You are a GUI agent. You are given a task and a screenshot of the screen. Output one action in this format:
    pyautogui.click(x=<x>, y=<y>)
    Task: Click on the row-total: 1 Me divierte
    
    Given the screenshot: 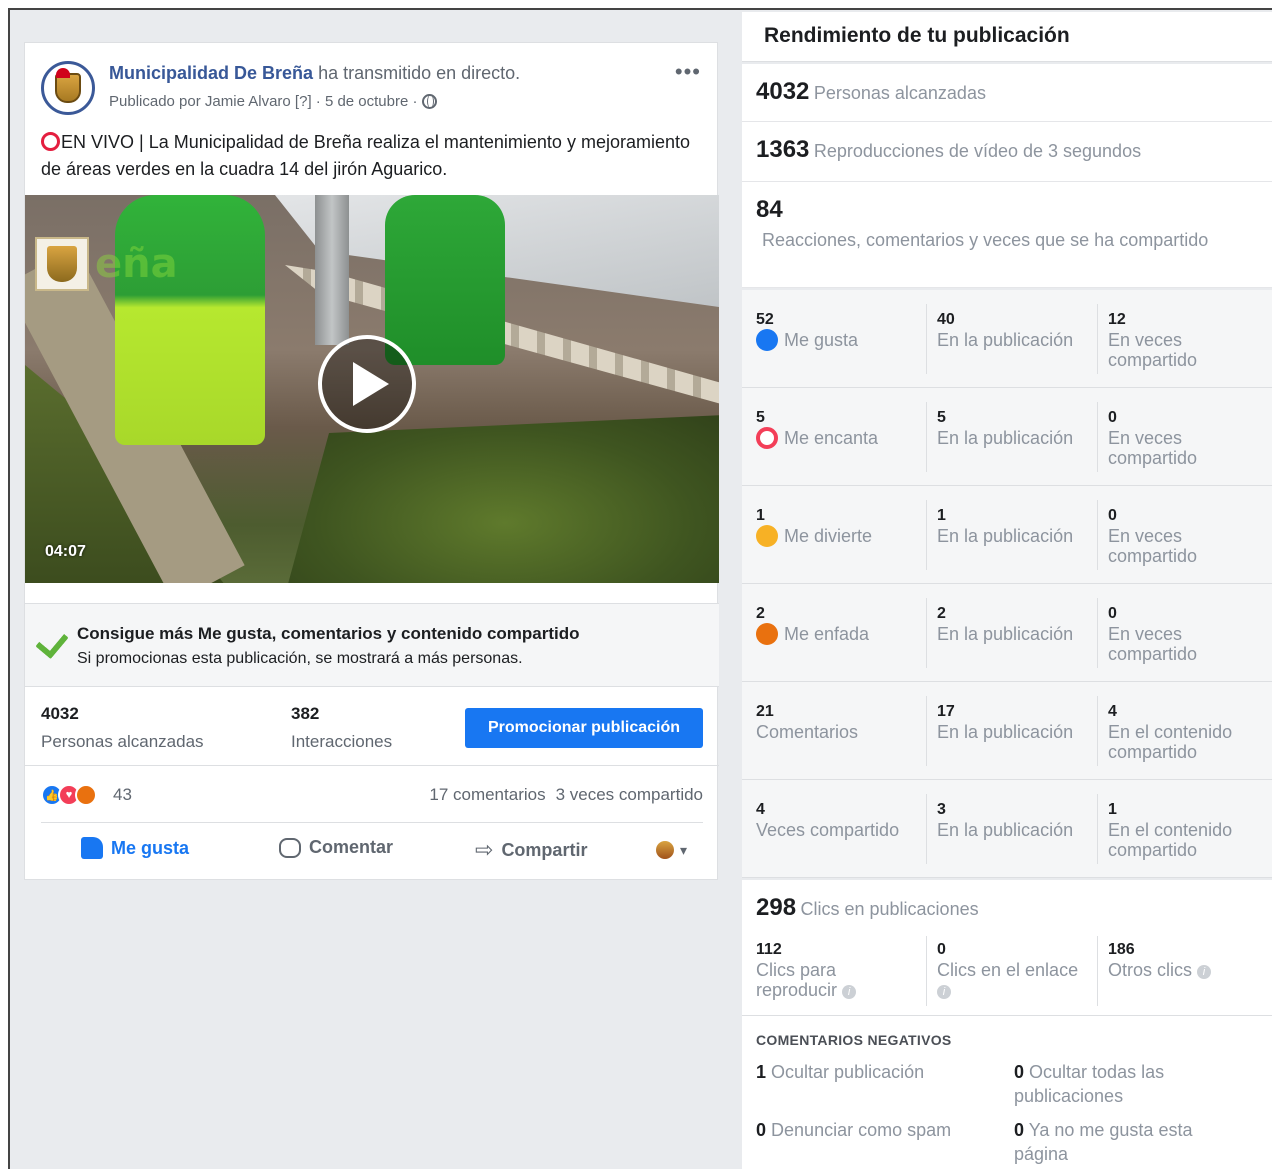 What is the action you would take?
    pyautogui.click(x=836, y=526)
    